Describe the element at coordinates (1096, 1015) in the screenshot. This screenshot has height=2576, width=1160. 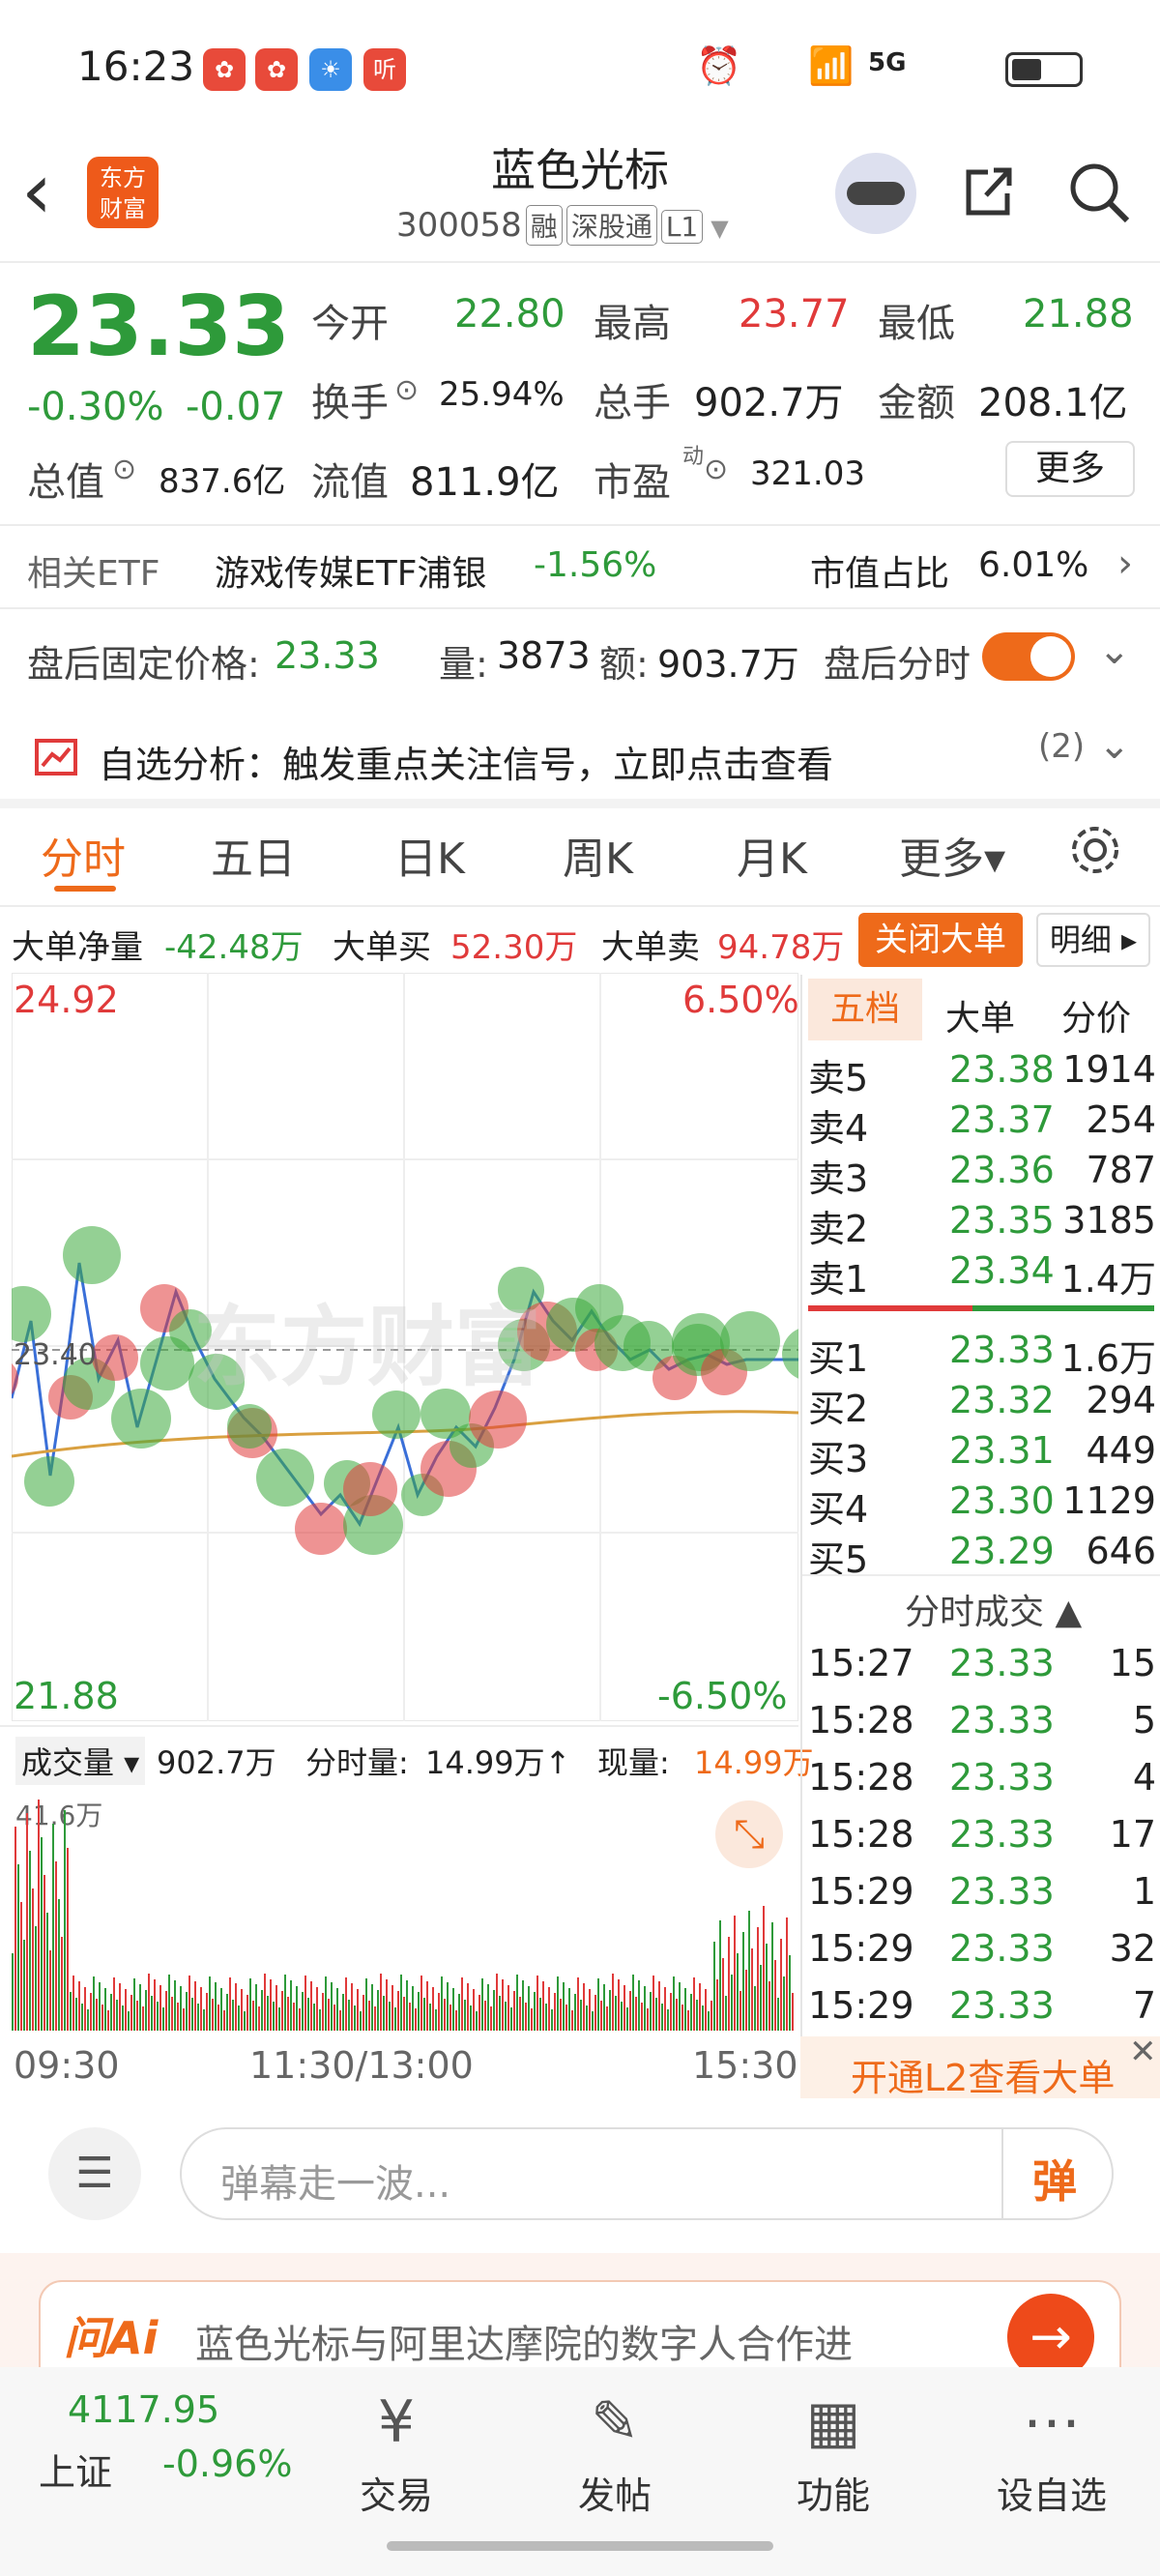
I see `ob-tab-price: 分价` at that location.